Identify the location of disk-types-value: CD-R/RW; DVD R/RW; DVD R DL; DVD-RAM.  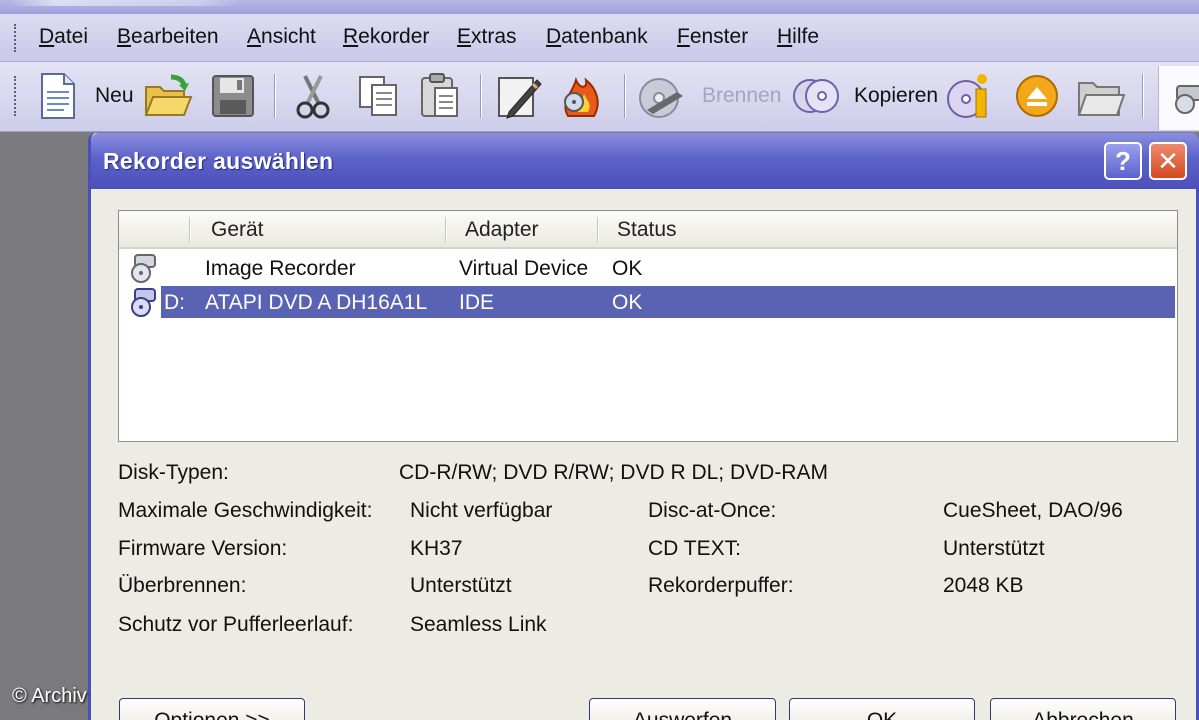
(613, 472).